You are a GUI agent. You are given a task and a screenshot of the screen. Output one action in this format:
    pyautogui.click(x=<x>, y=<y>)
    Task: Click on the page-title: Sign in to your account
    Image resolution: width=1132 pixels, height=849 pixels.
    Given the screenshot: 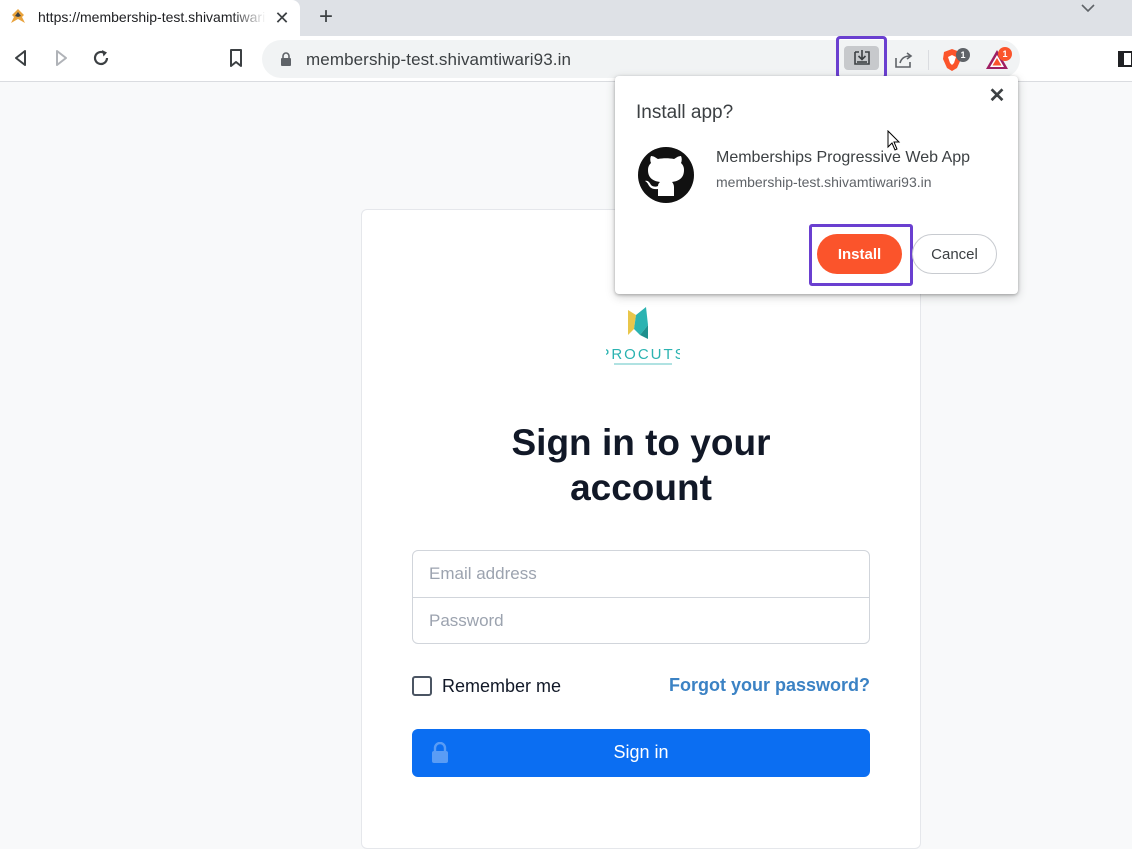 What is the action you would take?
    pyautogui.click(x=641, y=465)
    